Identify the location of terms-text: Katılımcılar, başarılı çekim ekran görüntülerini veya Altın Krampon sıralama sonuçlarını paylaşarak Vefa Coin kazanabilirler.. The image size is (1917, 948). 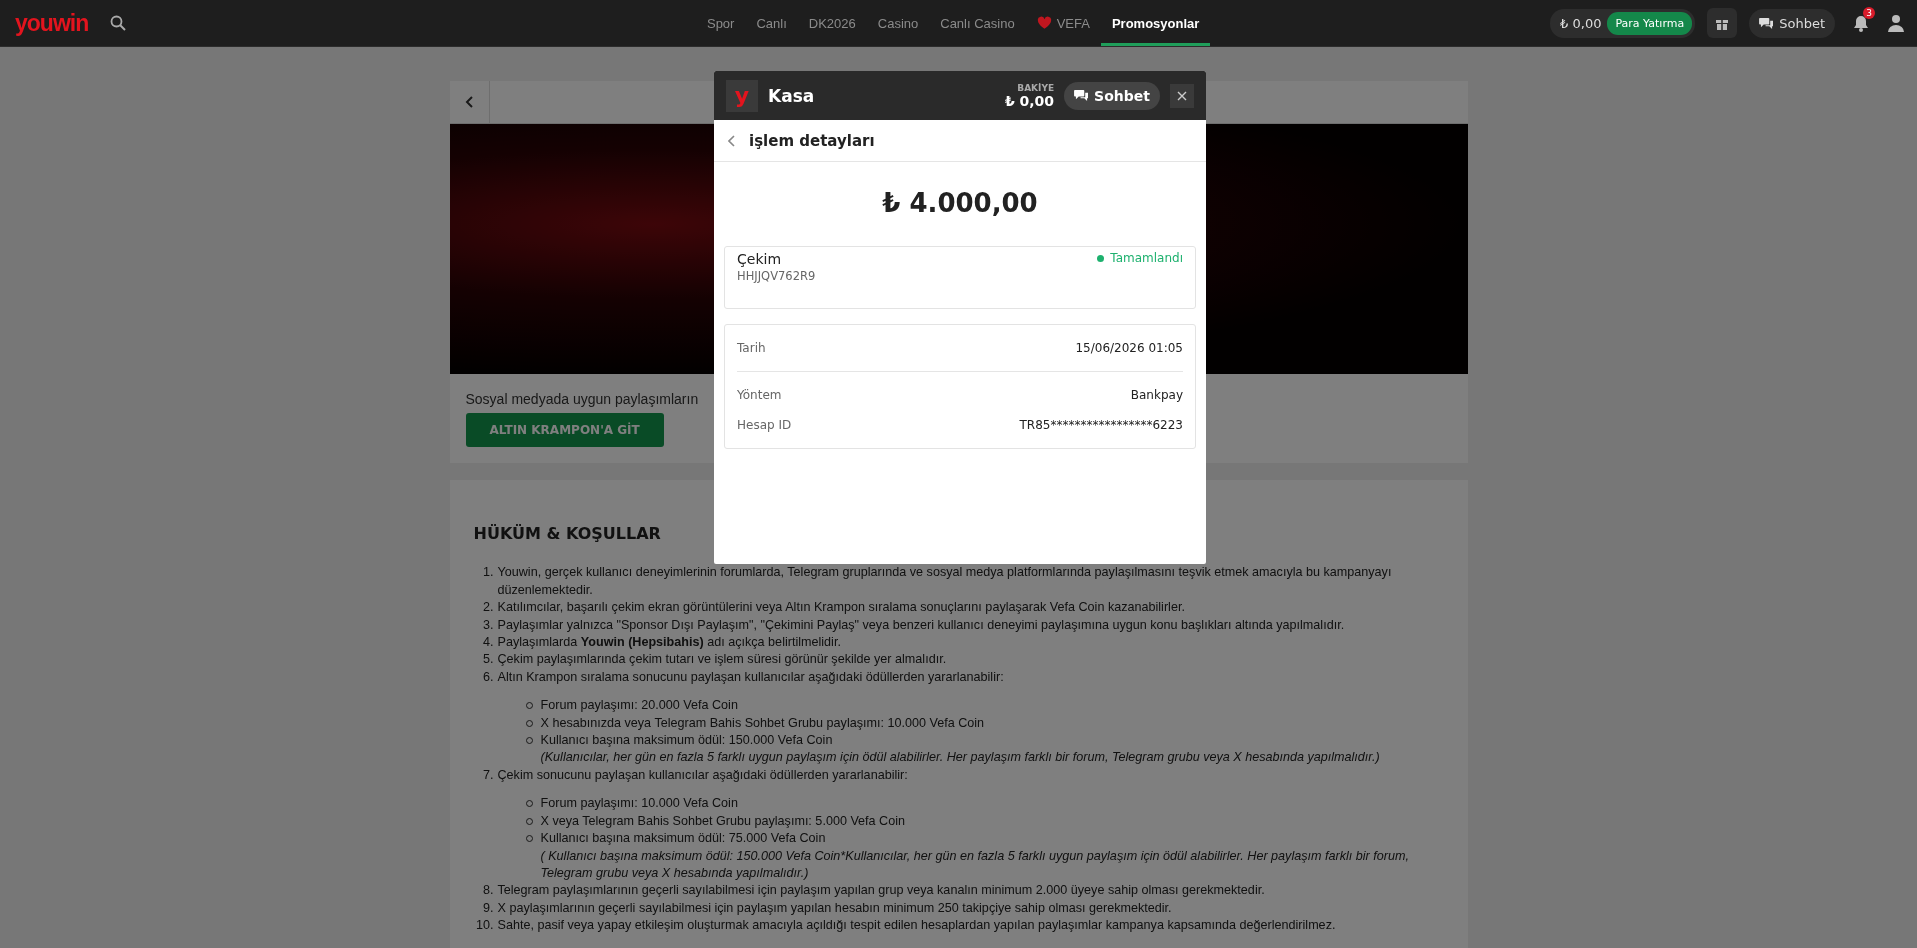
(841, 608).